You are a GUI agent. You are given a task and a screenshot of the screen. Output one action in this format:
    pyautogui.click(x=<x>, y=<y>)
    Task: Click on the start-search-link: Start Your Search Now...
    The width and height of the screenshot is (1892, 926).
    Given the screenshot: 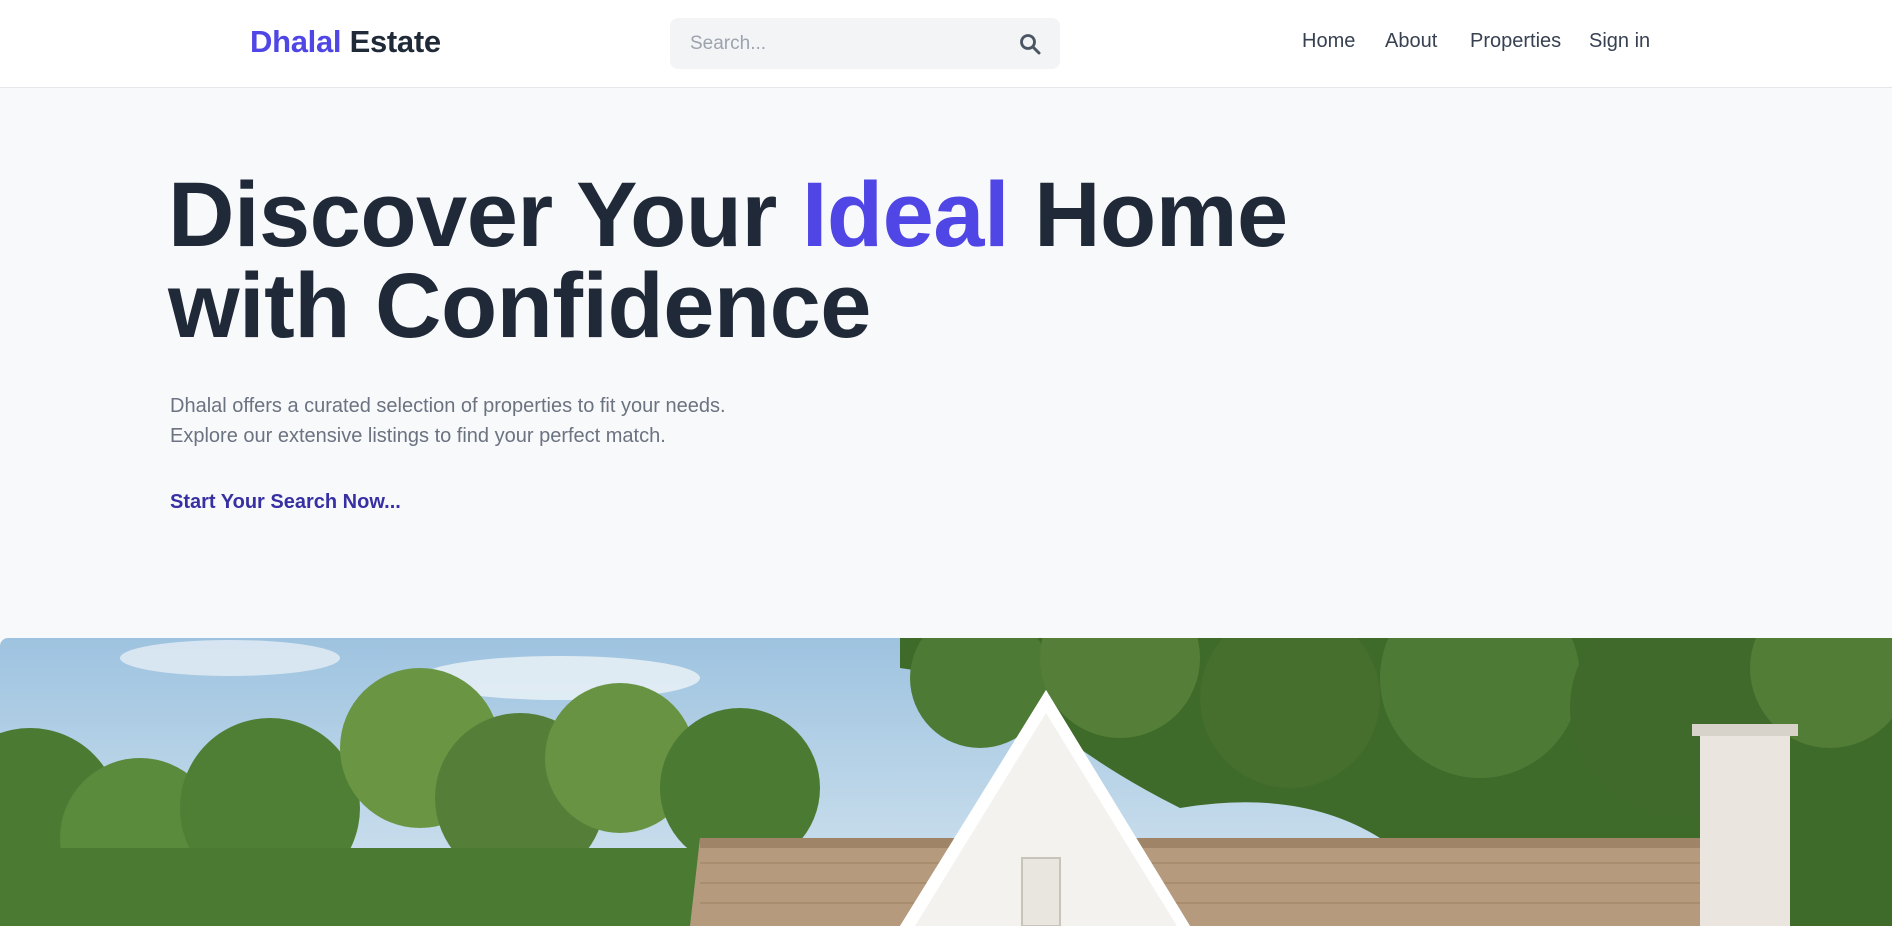 What is the action you would take?
    pyautogui.click(x=285, y=502)
    